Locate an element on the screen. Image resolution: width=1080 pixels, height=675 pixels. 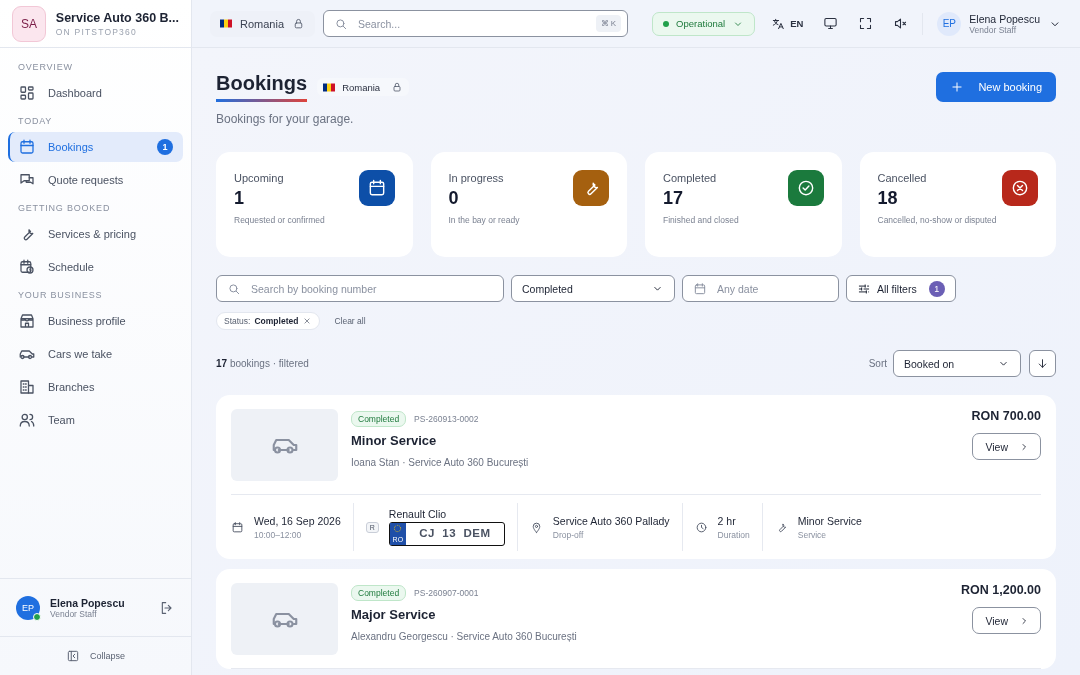
user-name: Elena Popescu is located at coordinates (87, 602).